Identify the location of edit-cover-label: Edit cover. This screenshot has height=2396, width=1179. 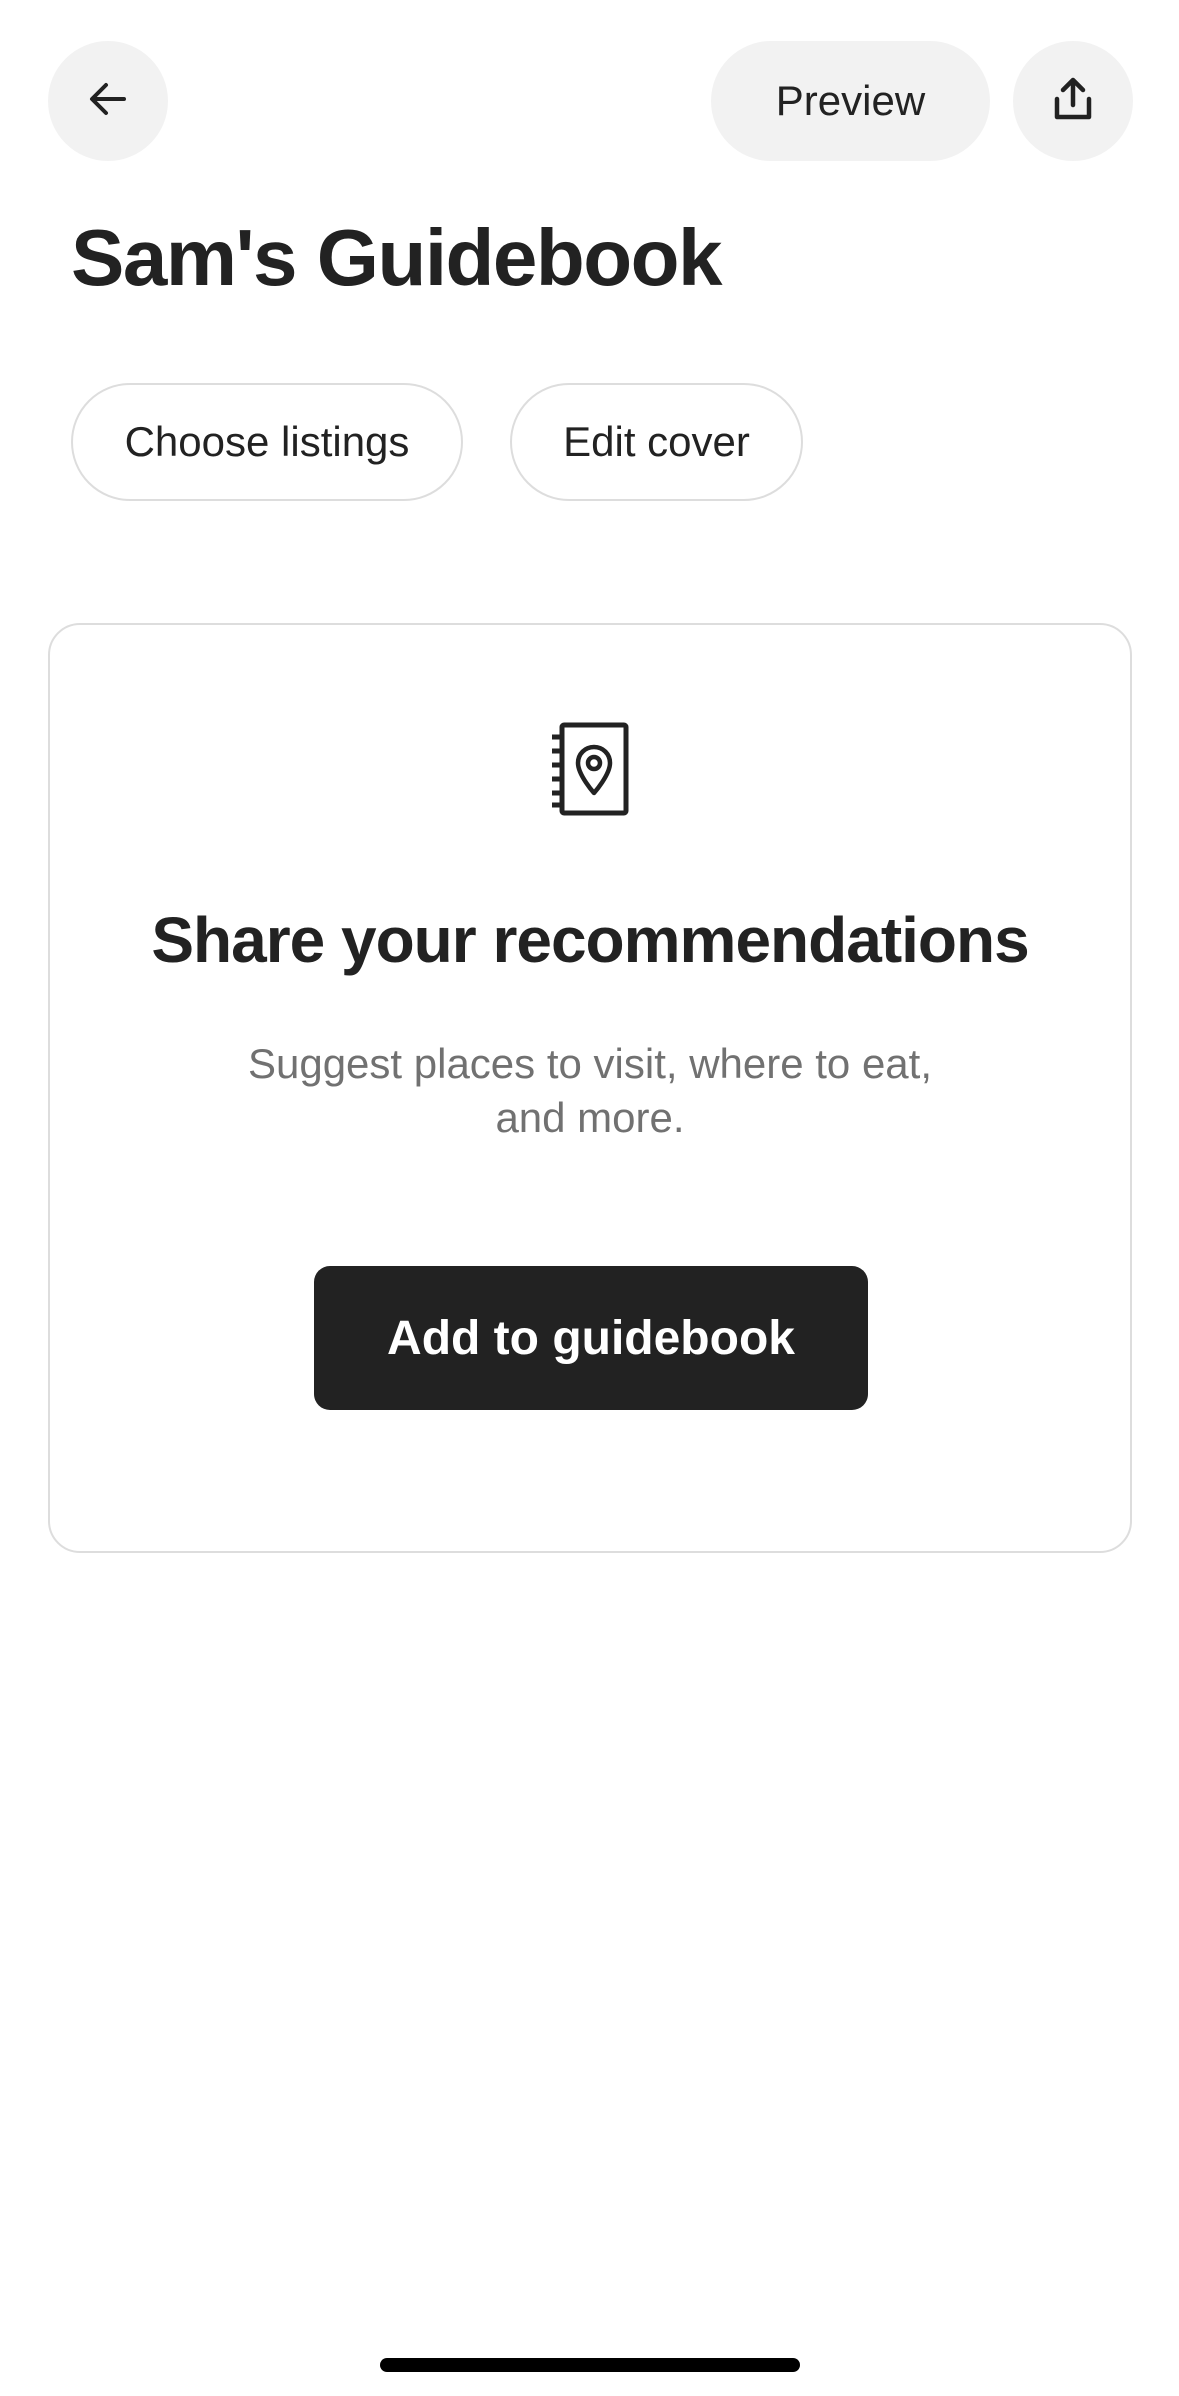
(656, 441).